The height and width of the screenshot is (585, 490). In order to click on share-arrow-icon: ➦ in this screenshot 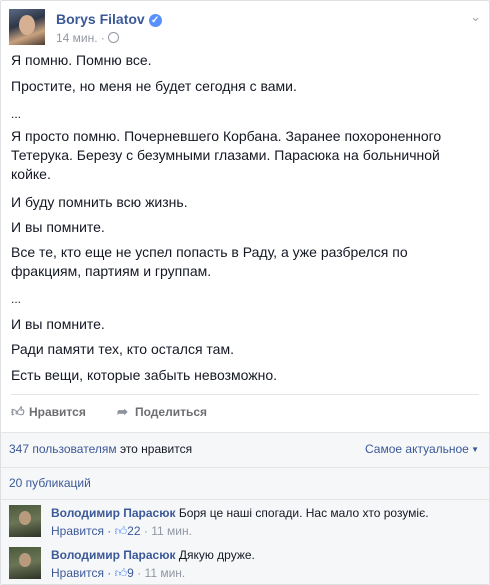, I will do `click(122, 411)`.